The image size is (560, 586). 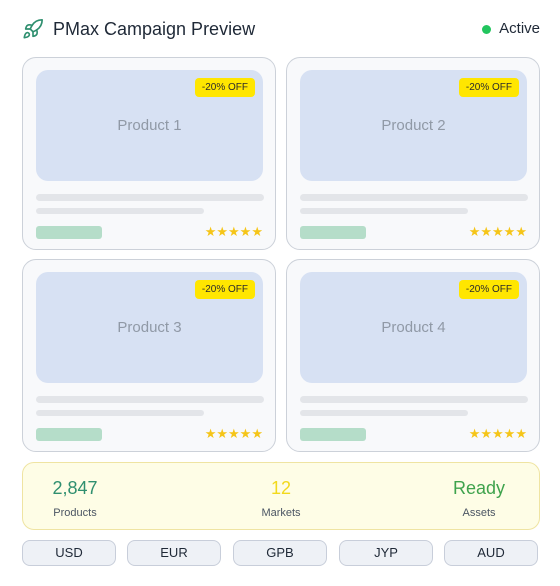 What do you see at coordinates (479, 499) in the screenshot?
I see `stat-assets: Ready Assets` at bounding box center [479, 499].